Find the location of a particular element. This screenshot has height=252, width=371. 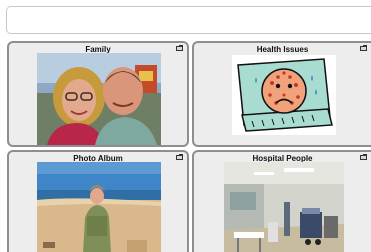

sick-in-bed-symbol is located at coordinates (284, 95).